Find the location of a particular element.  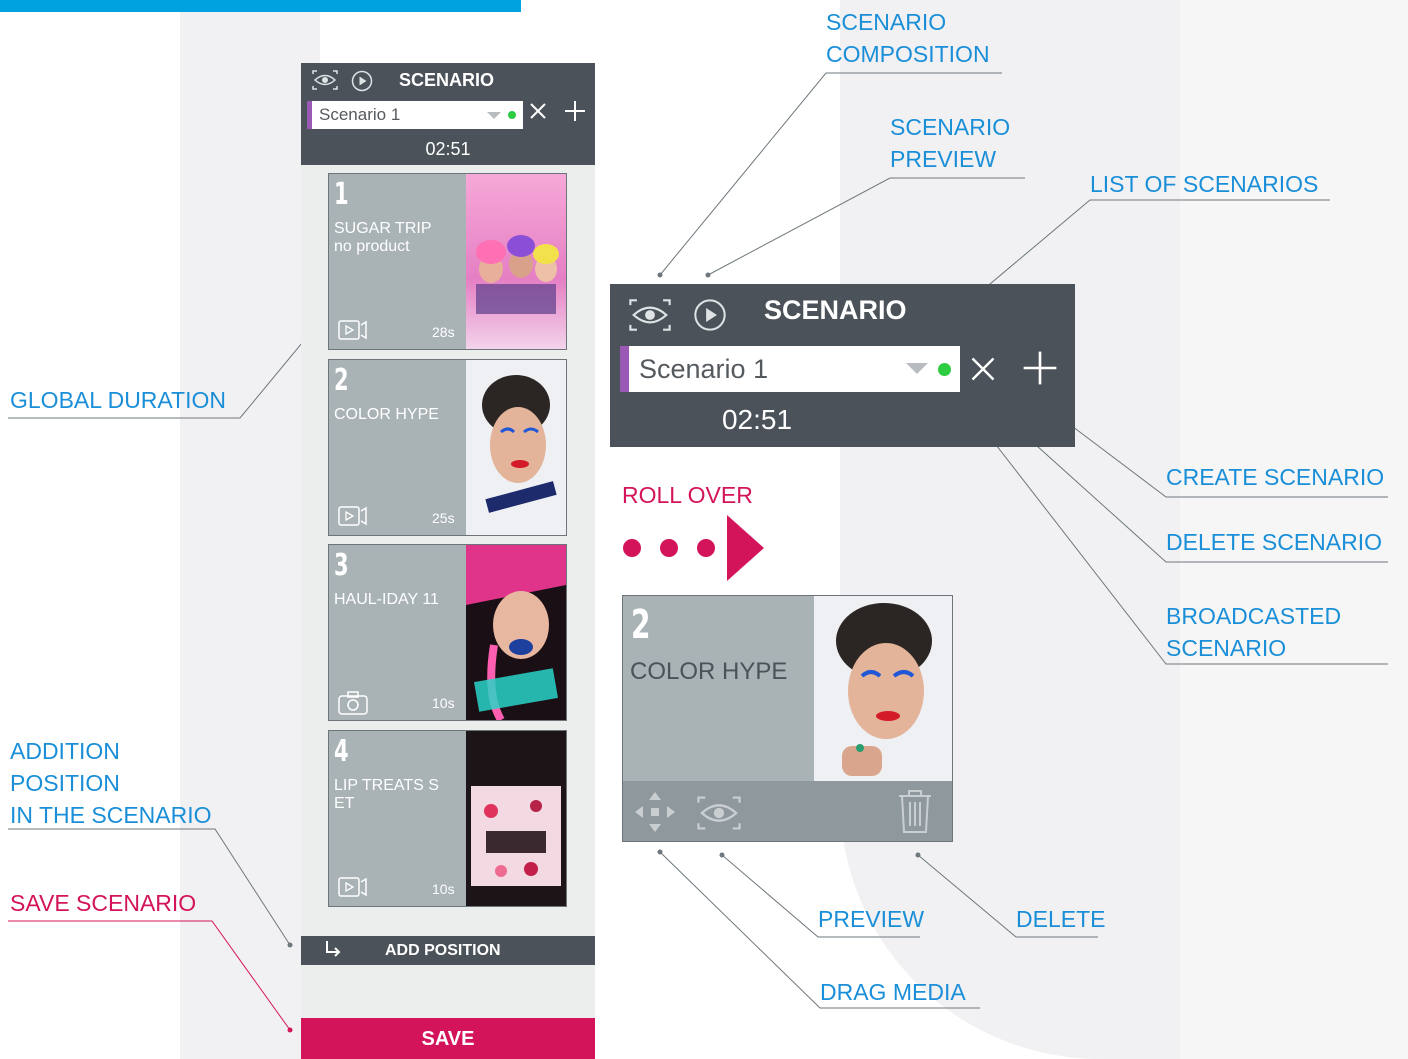

annotation-drag-media: DRAG MEDIA is located at coordinates (893, 992).